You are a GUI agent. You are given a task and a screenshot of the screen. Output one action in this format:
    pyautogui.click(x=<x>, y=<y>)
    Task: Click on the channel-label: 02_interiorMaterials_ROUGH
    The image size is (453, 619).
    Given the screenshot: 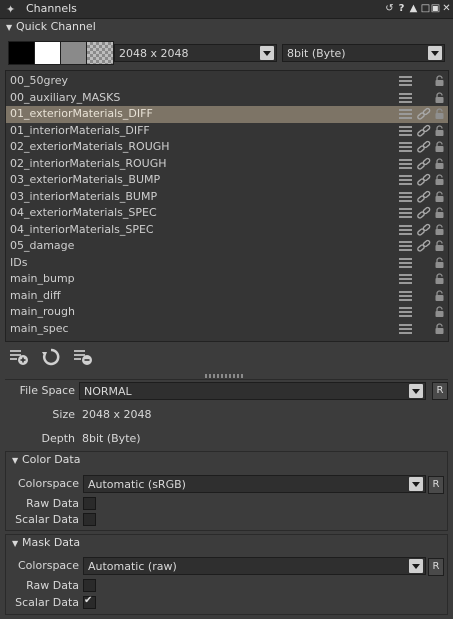 What is the action you would take?
    pyautogui.click(x=88, y=163)
    